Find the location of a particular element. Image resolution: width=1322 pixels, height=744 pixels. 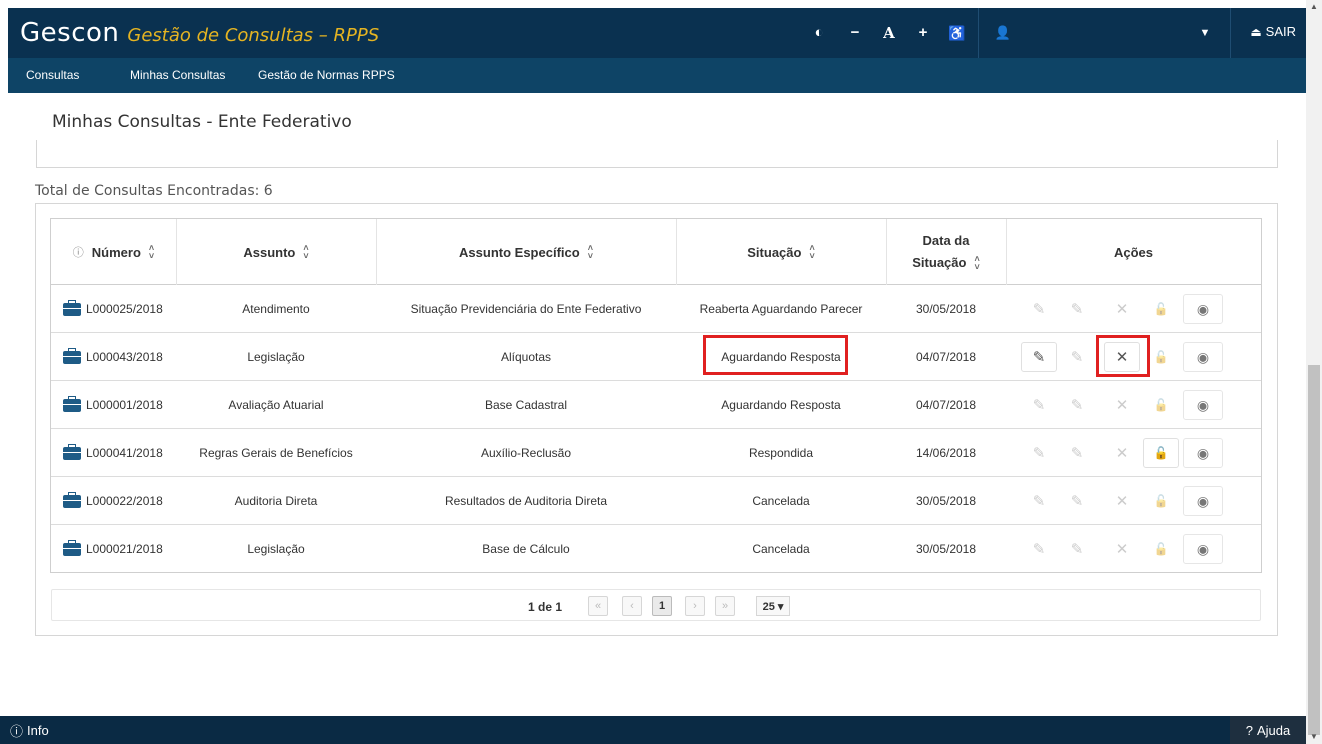

cell-assunto-especifico: Auxílio-Reclusão is located at coordinates (526, 453).